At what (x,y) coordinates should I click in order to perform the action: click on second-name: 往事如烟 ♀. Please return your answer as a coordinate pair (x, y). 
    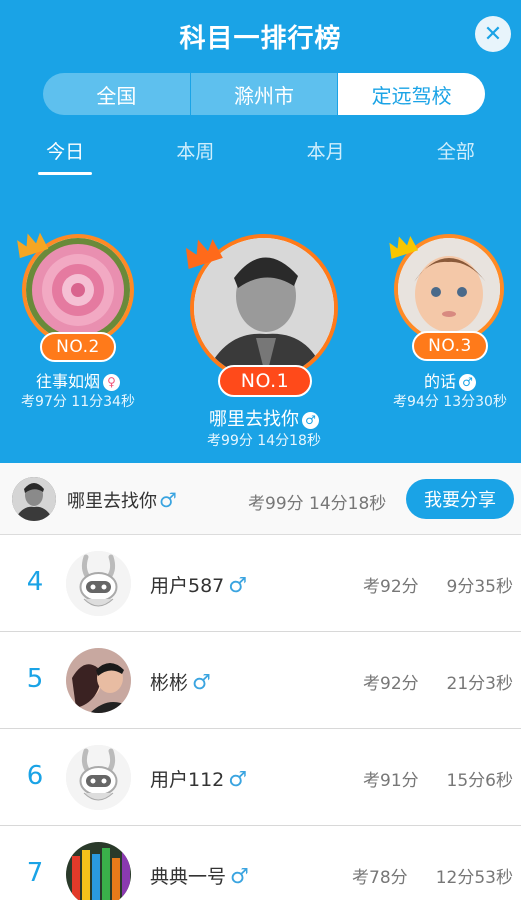
    Looking at the image, I should click on (89, 380).